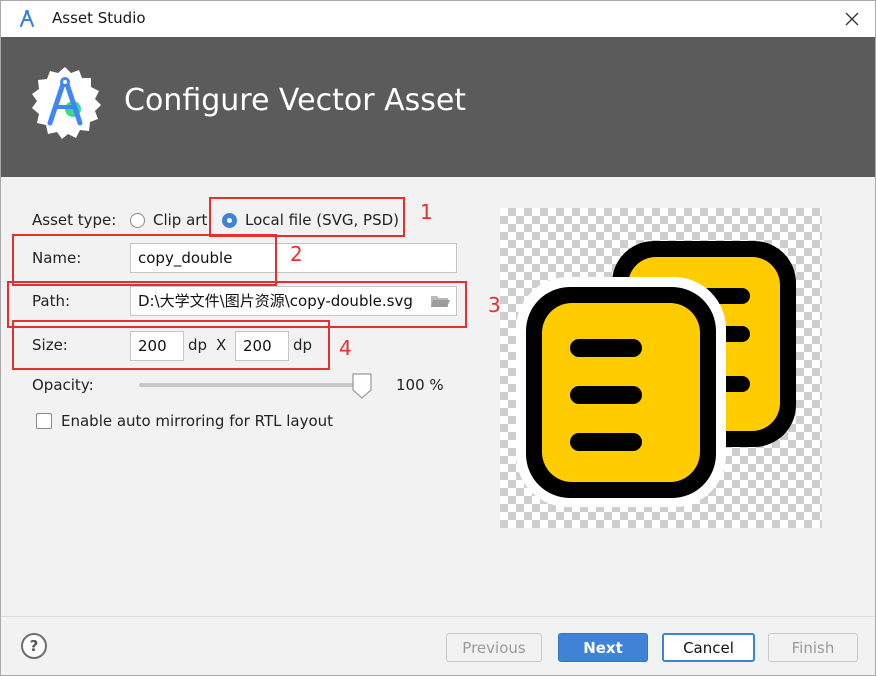  What do you see at coordinates (34, 646) in the screenshot?
I see `help-button: ?` at bounding box center [34, 646].